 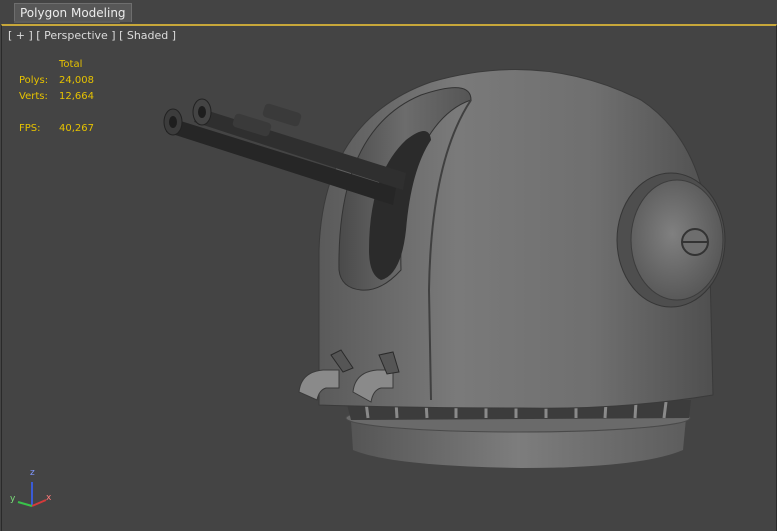 What do you see at coordinates (71, 64) in the screenshot?
I see `stats-header: Total` at bounding box center [71, 64].